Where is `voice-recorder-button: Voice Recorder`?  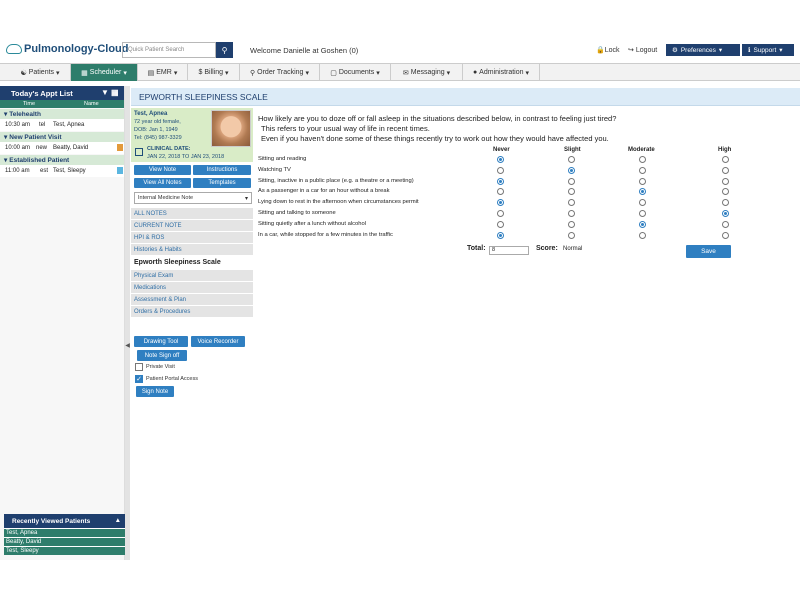 voice-recorder-button: Voice Recorder is located at coordinates (218, 341).